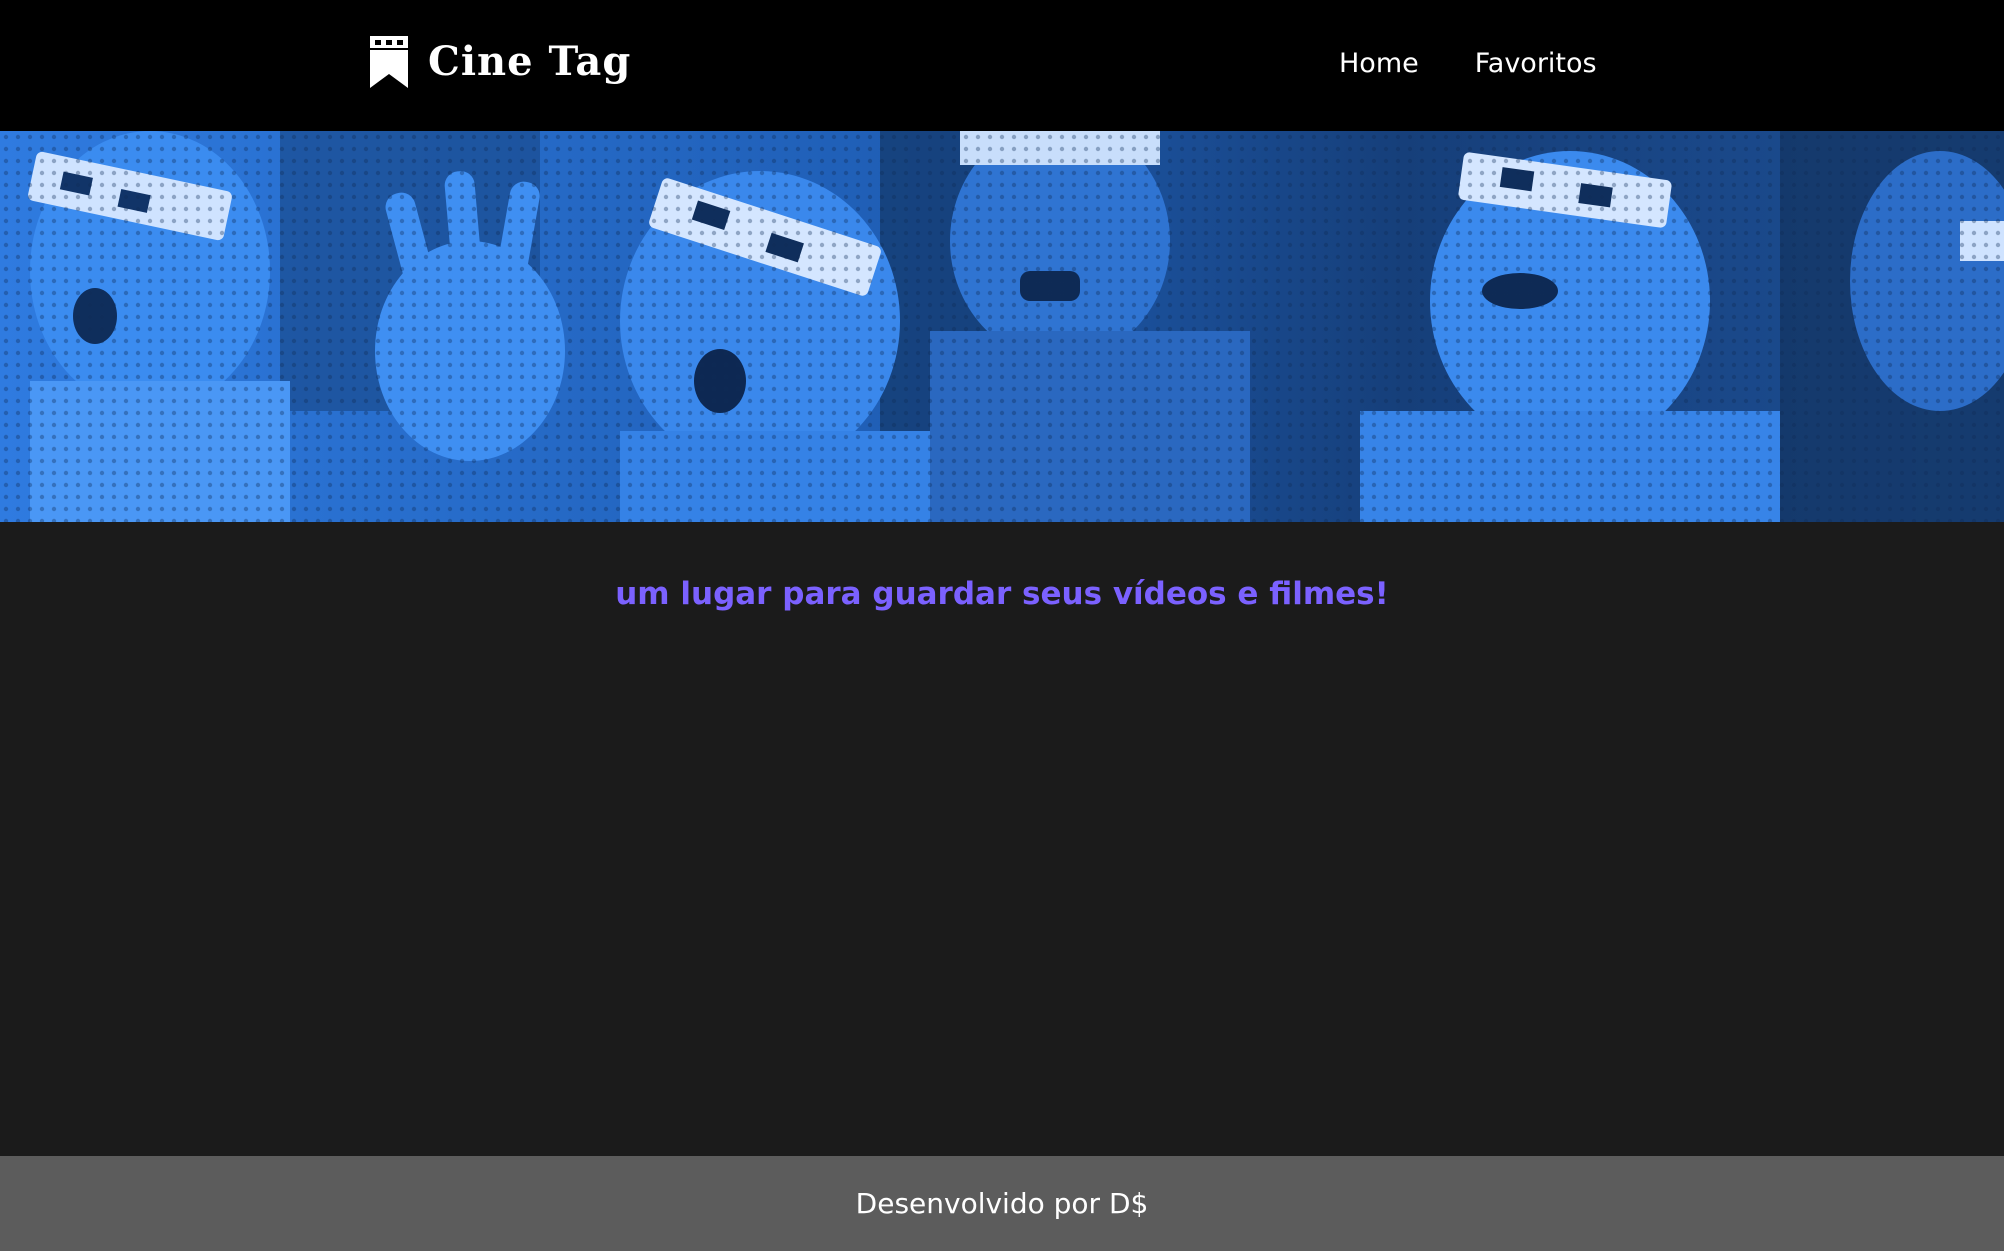 This screenshot has height=1251, width=2004. Describe the element at coordinates (1468, 64) in the screenshot. I see `main-nav: Home Favoritos` at that location.